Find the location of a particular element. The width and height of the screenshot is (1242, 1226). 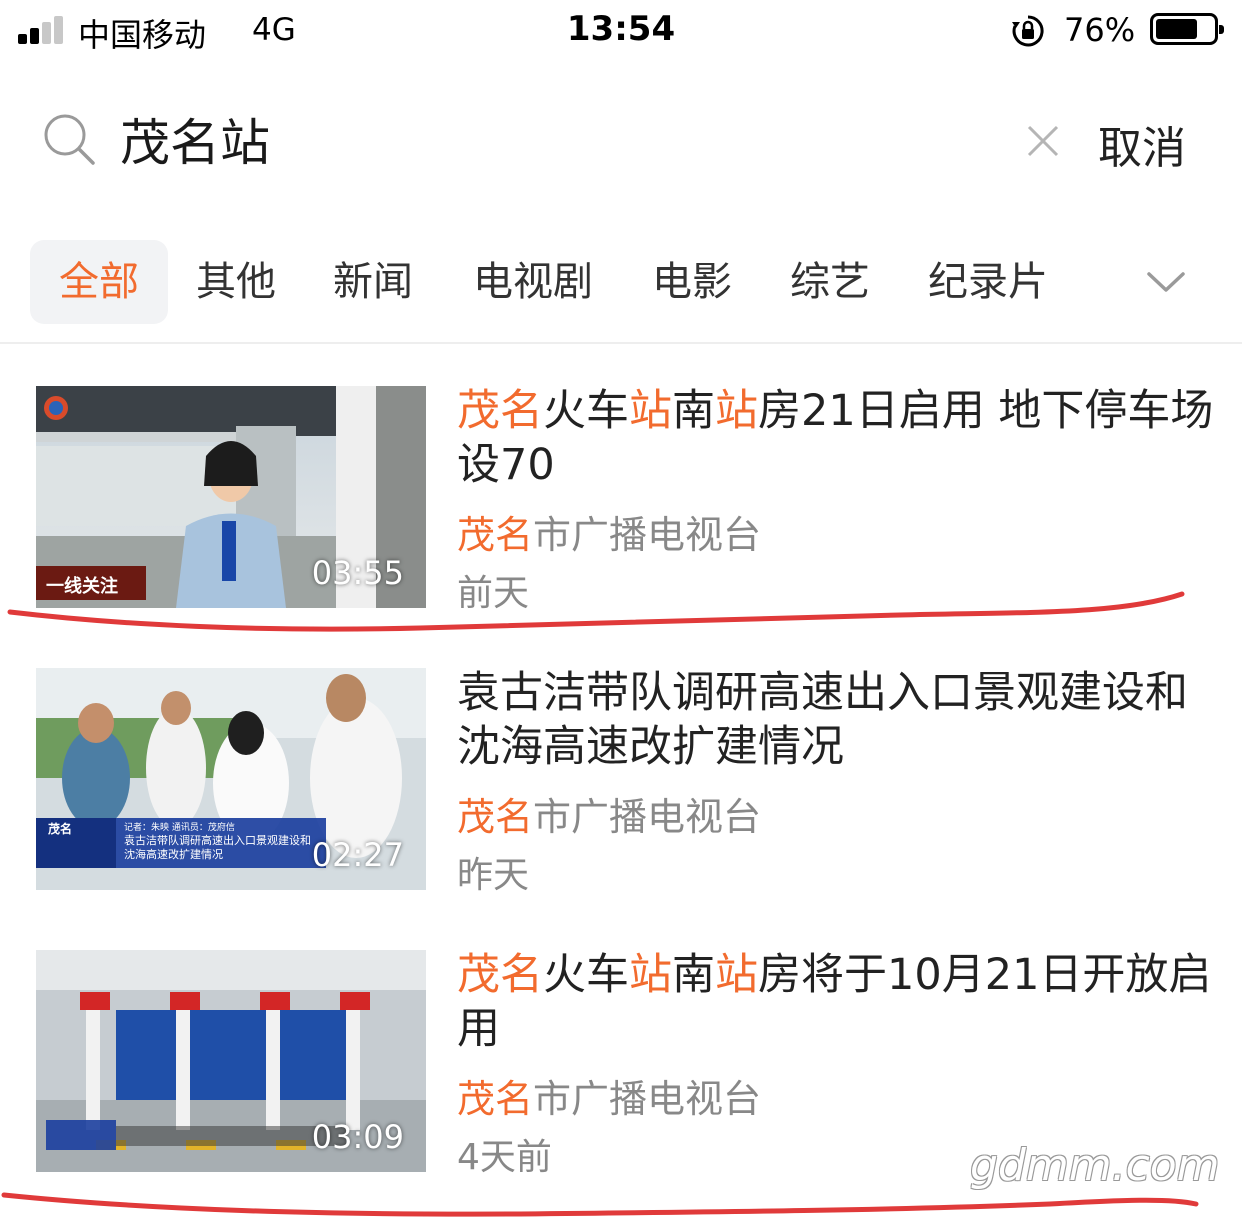

thumbnail-banner: 一线关注 is located at coordinates (82, 586).